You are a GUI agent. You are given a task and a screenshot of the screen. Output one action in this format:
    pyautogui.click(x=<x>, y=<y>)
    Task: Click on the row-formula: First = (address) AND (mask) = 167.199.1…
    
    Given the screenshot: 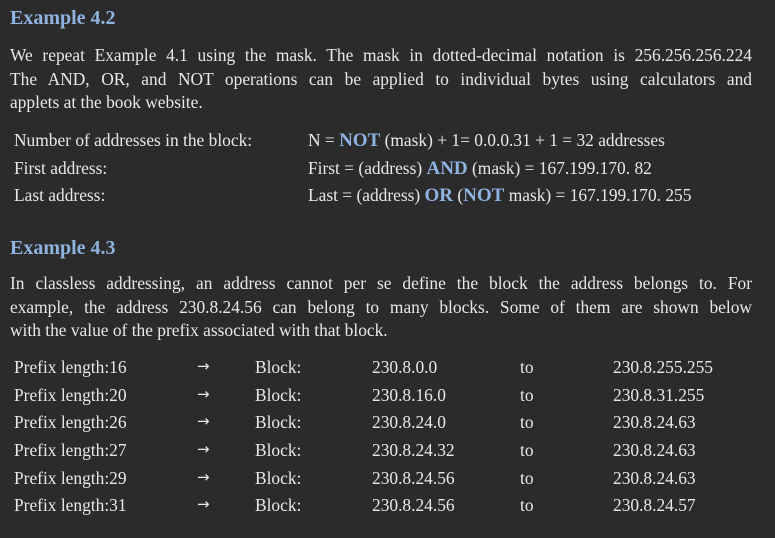 What is the action you would take?
    pyautogui.click(x=480, y=169)
    